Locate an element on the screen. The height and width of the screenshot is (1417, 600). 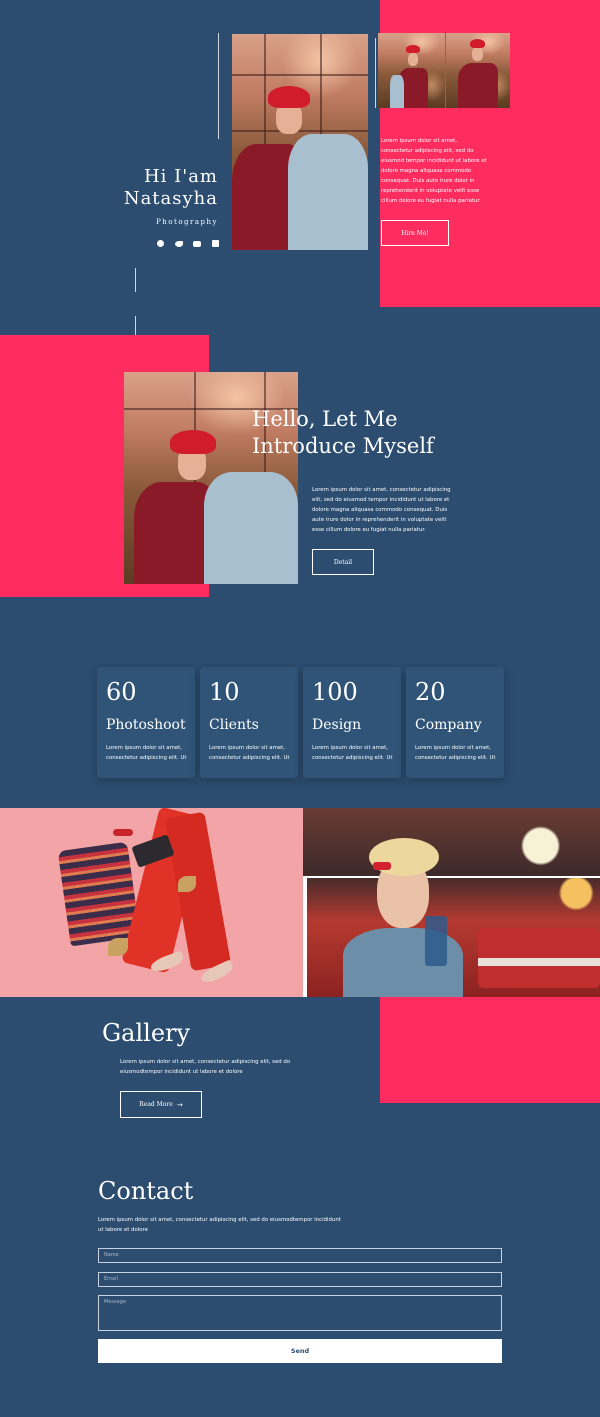
stat-number: 60 is located at coordinates (121, 692).